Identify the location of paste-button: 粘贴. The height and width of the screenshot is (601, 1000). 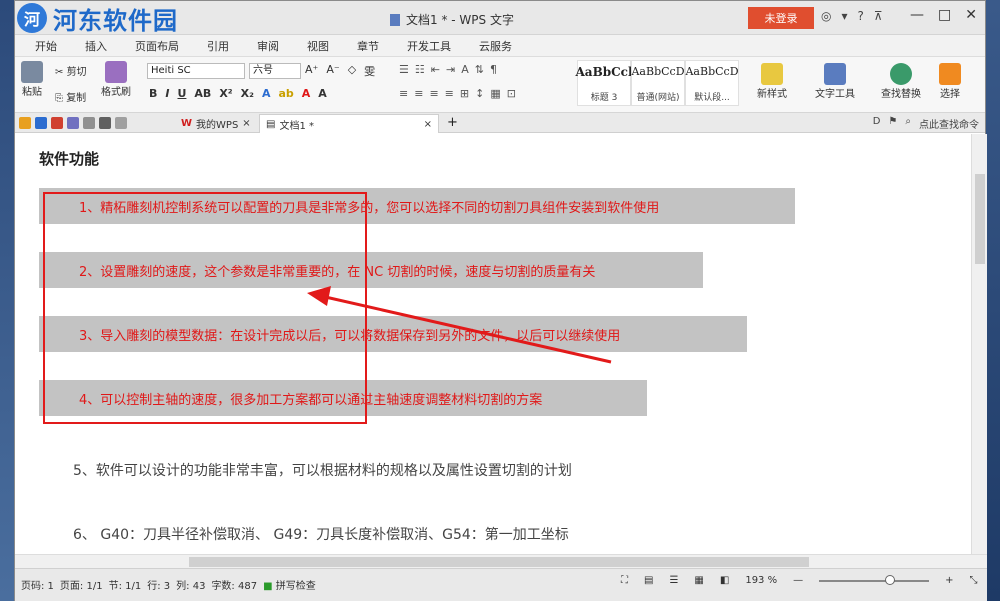
(32, 79).